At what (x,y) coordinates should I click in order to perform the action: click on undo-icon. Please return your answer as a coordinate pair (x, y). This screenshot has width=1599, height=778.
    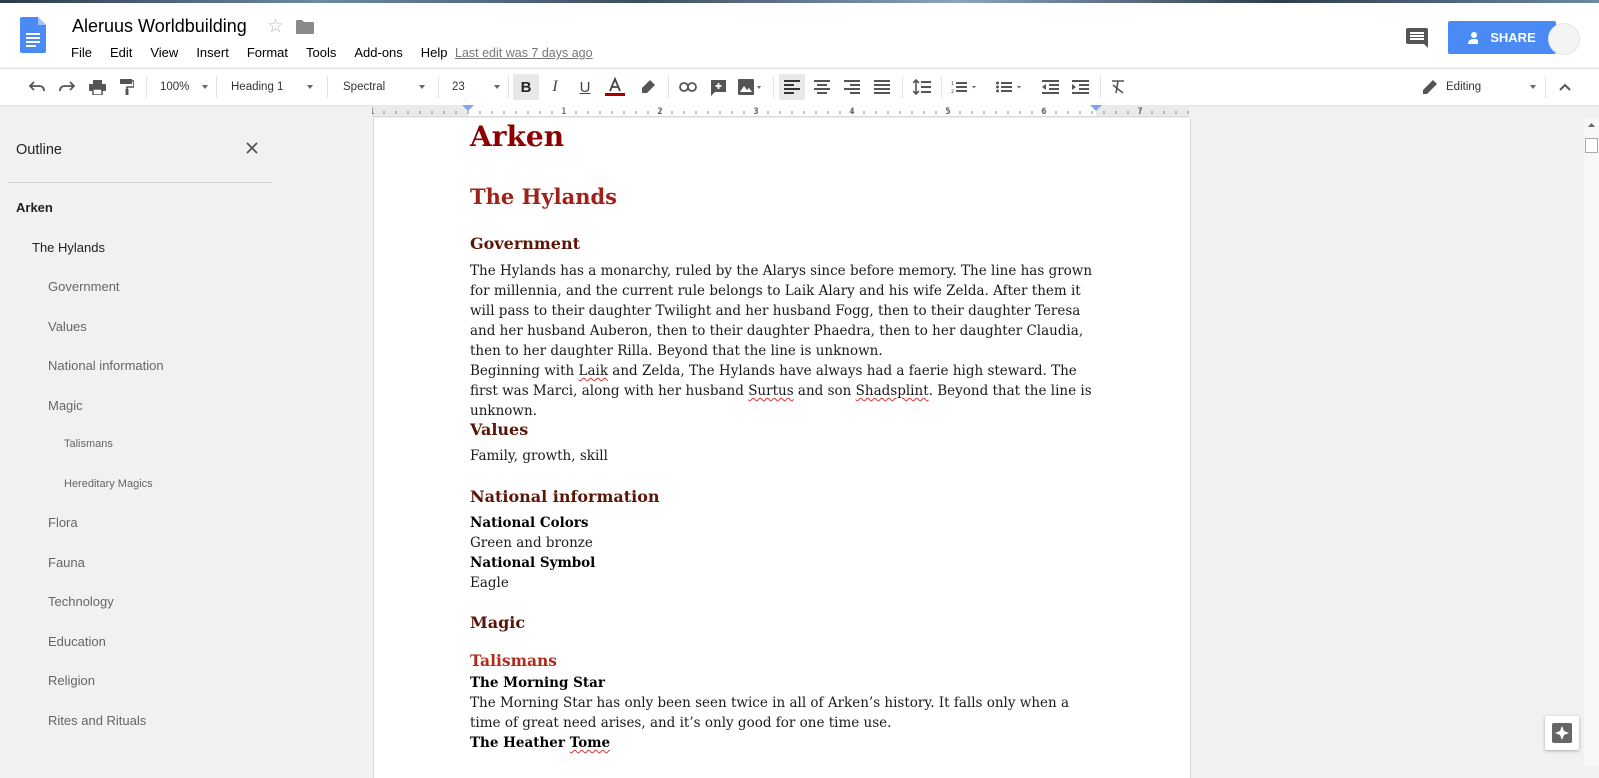
    Looking at the image, I should click on (37, 87).